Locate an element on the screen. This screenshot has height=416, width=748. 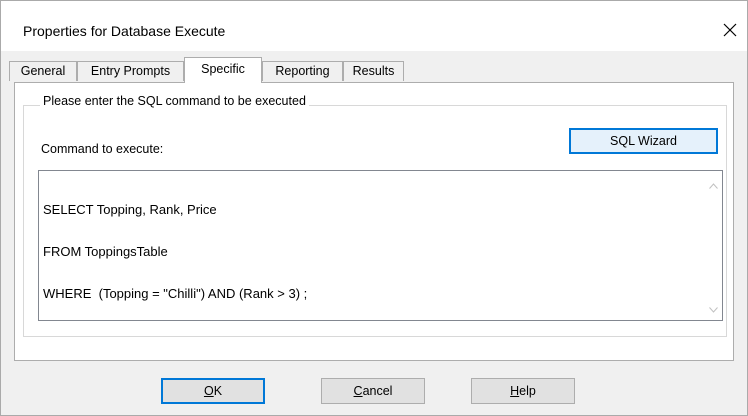
tab-results: Results is located at coordinates (373, 71).